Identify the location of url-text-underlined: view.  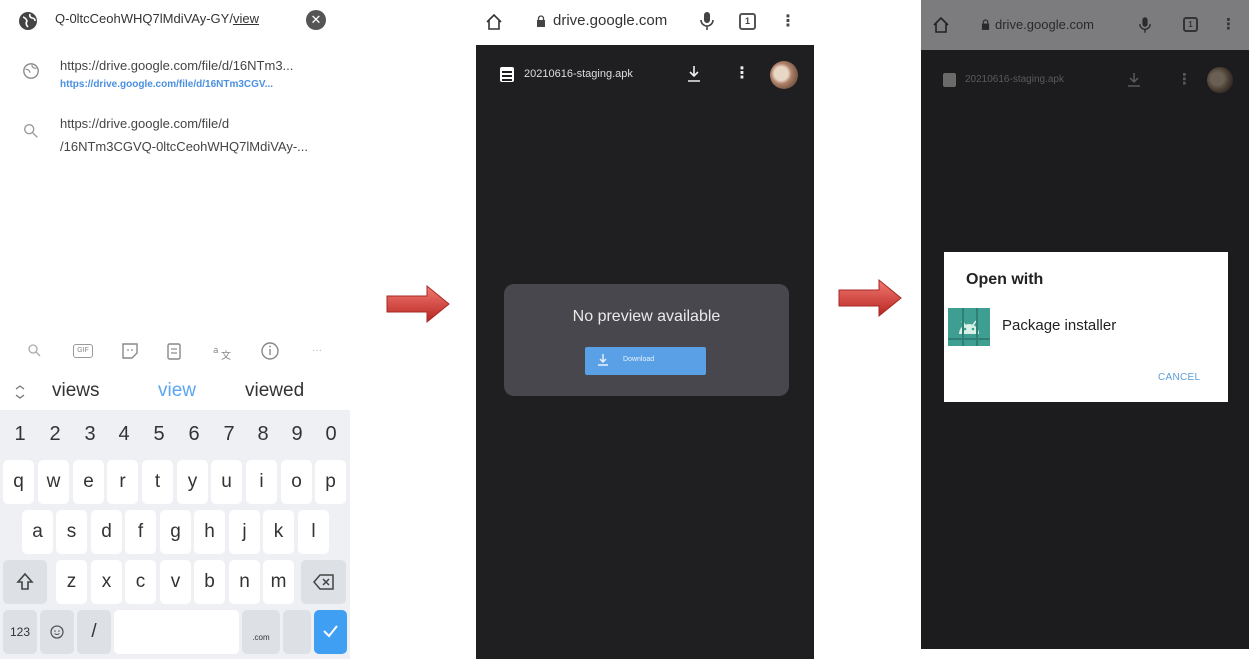
(245, 18).